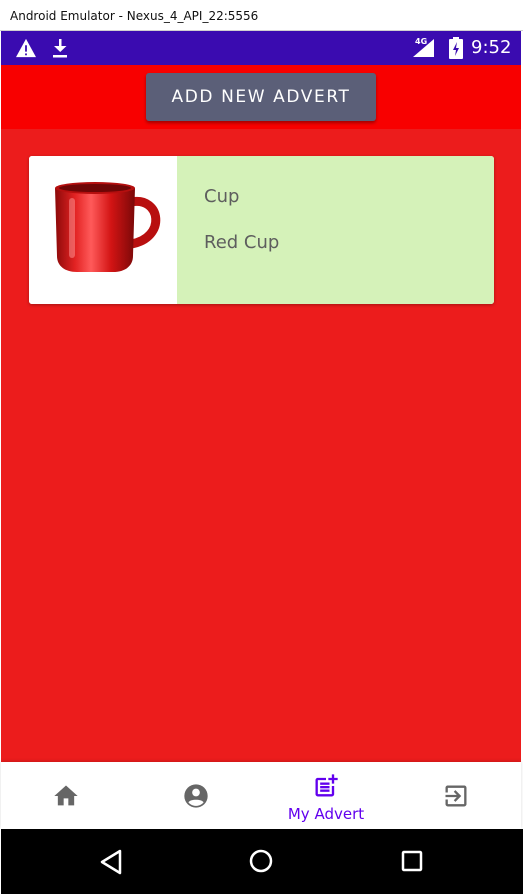 The image size is (523, 894). What do you see at coordinates (456, 48) in the screenshot?
I see `battery-icon` at bounding box center [456, 48].